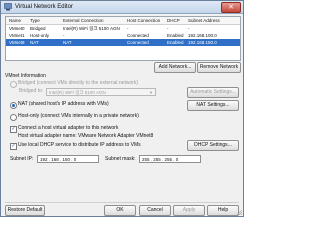 The height and width of the screenshot is (240, 320). Describe the element at coordinates (151, 92) in the screenshot. I see `chevron-down-icon: ▼` at that location.